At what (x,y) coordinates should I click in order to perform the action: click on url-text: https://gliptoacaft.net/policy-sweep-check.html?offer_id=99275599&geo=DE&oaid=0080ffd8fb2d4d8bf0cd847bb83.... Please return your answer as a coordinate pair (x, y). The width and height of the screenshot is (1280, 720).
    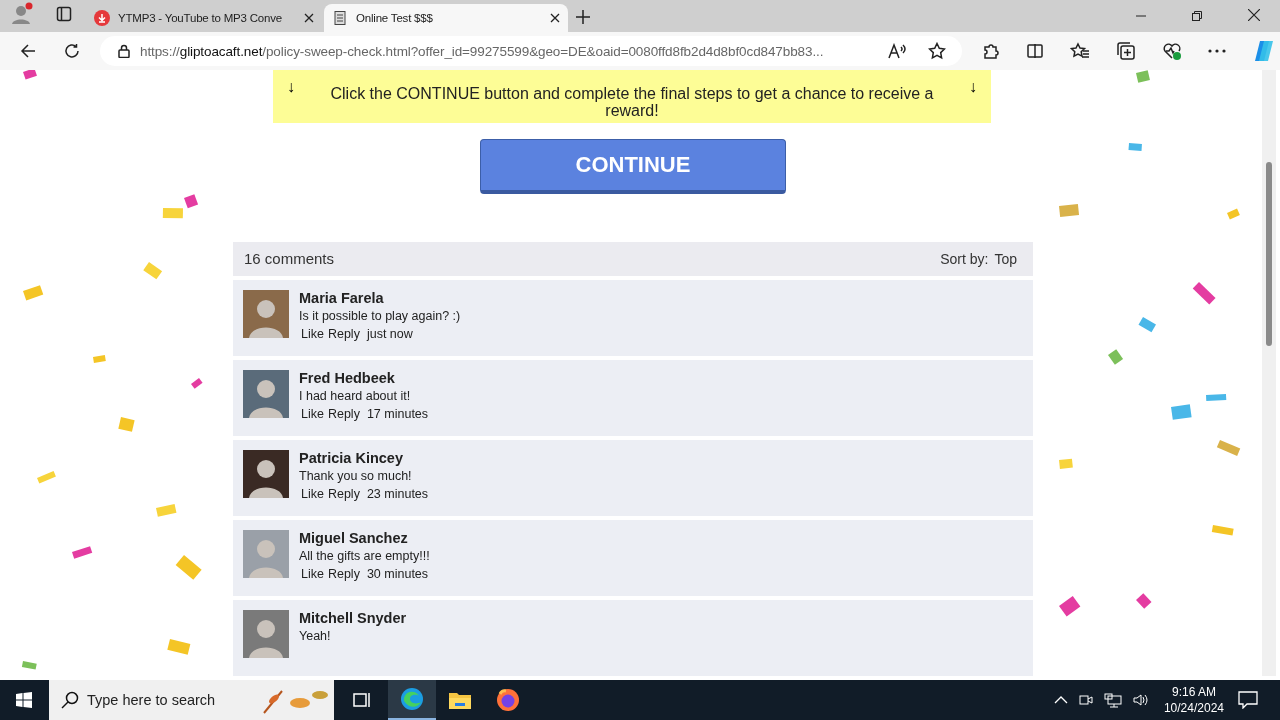
    Looking at the image, I should click on (482, 51).